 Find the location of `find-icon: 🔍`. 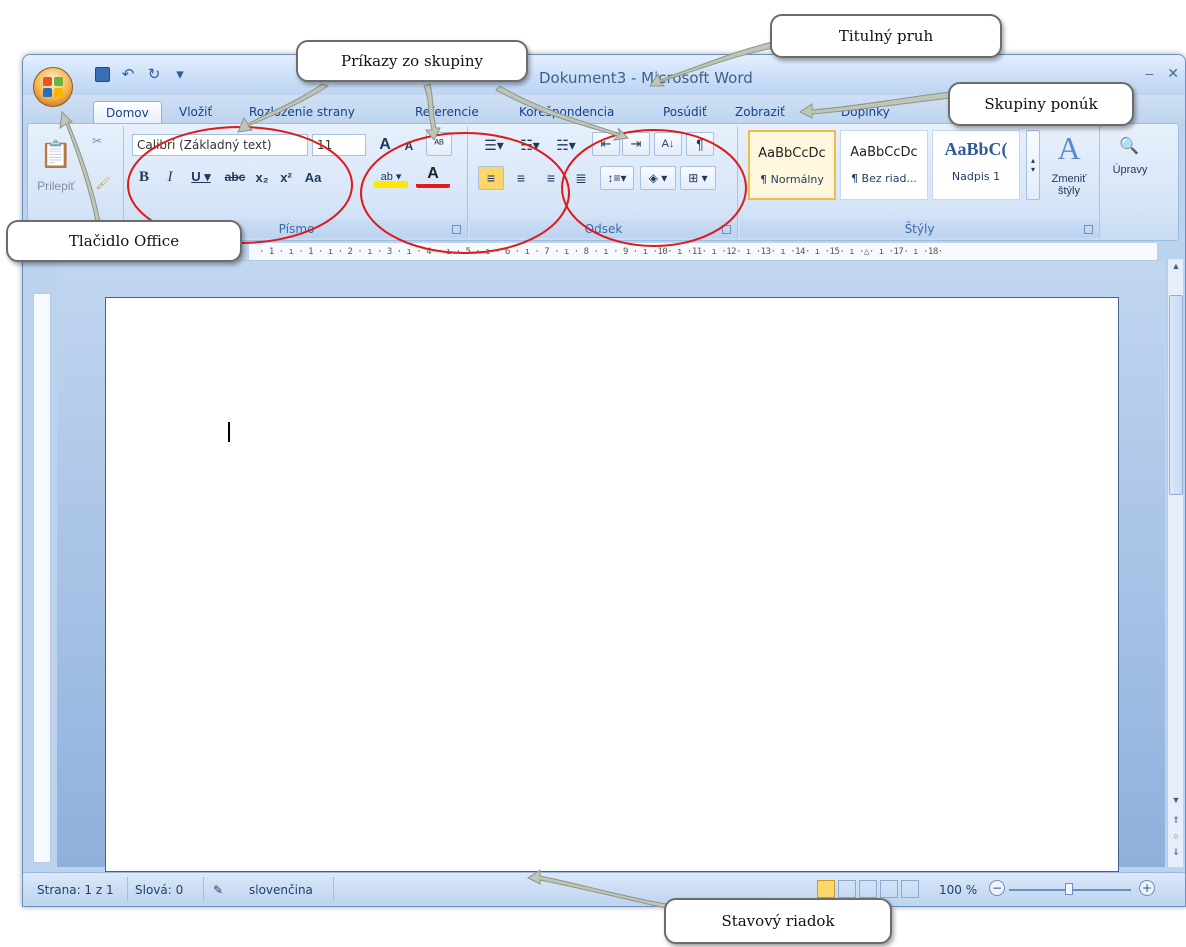

find-icon: 🔍 is located at coordinates (1129, 146).